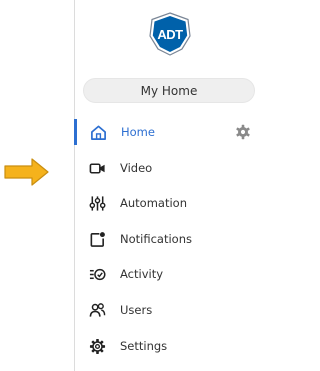 Image resolution: width=320 pixels, height=371 pixels. Describe the element at coordinates (97, 203) in the screenshot. I see `sliders-icon` at that location.